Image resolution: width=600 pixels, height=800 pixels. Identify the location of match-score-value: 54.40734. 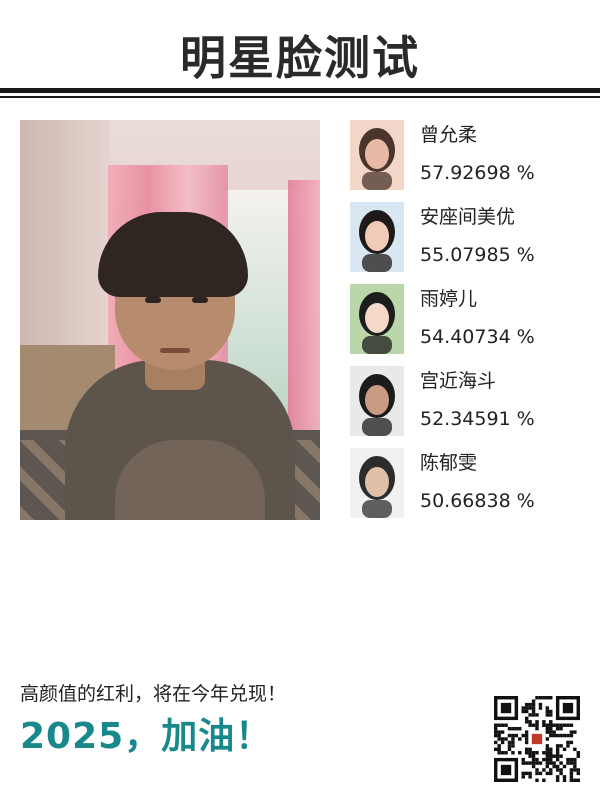
(465, 337).